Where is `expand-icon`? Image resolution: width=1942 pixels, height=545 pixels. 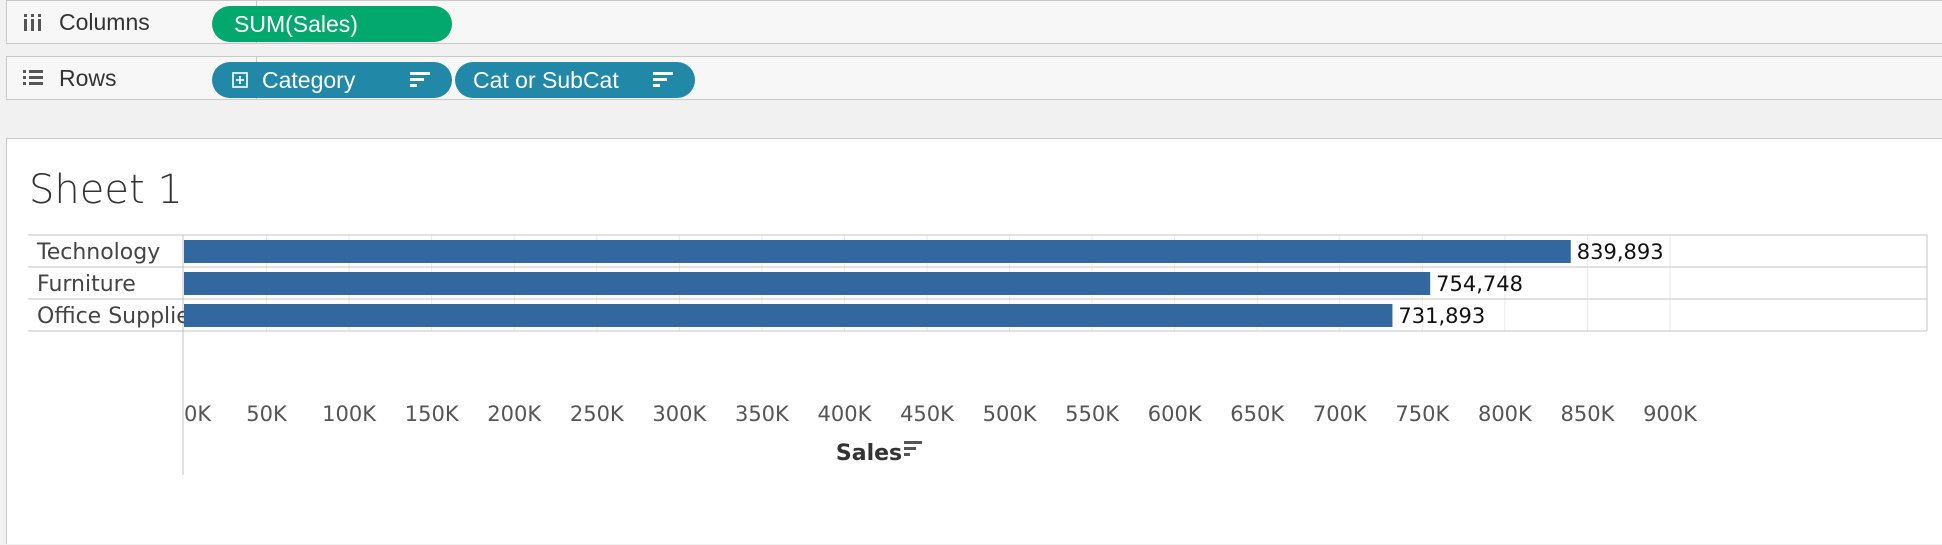
expand-icon is located at coordinates (240, 80).